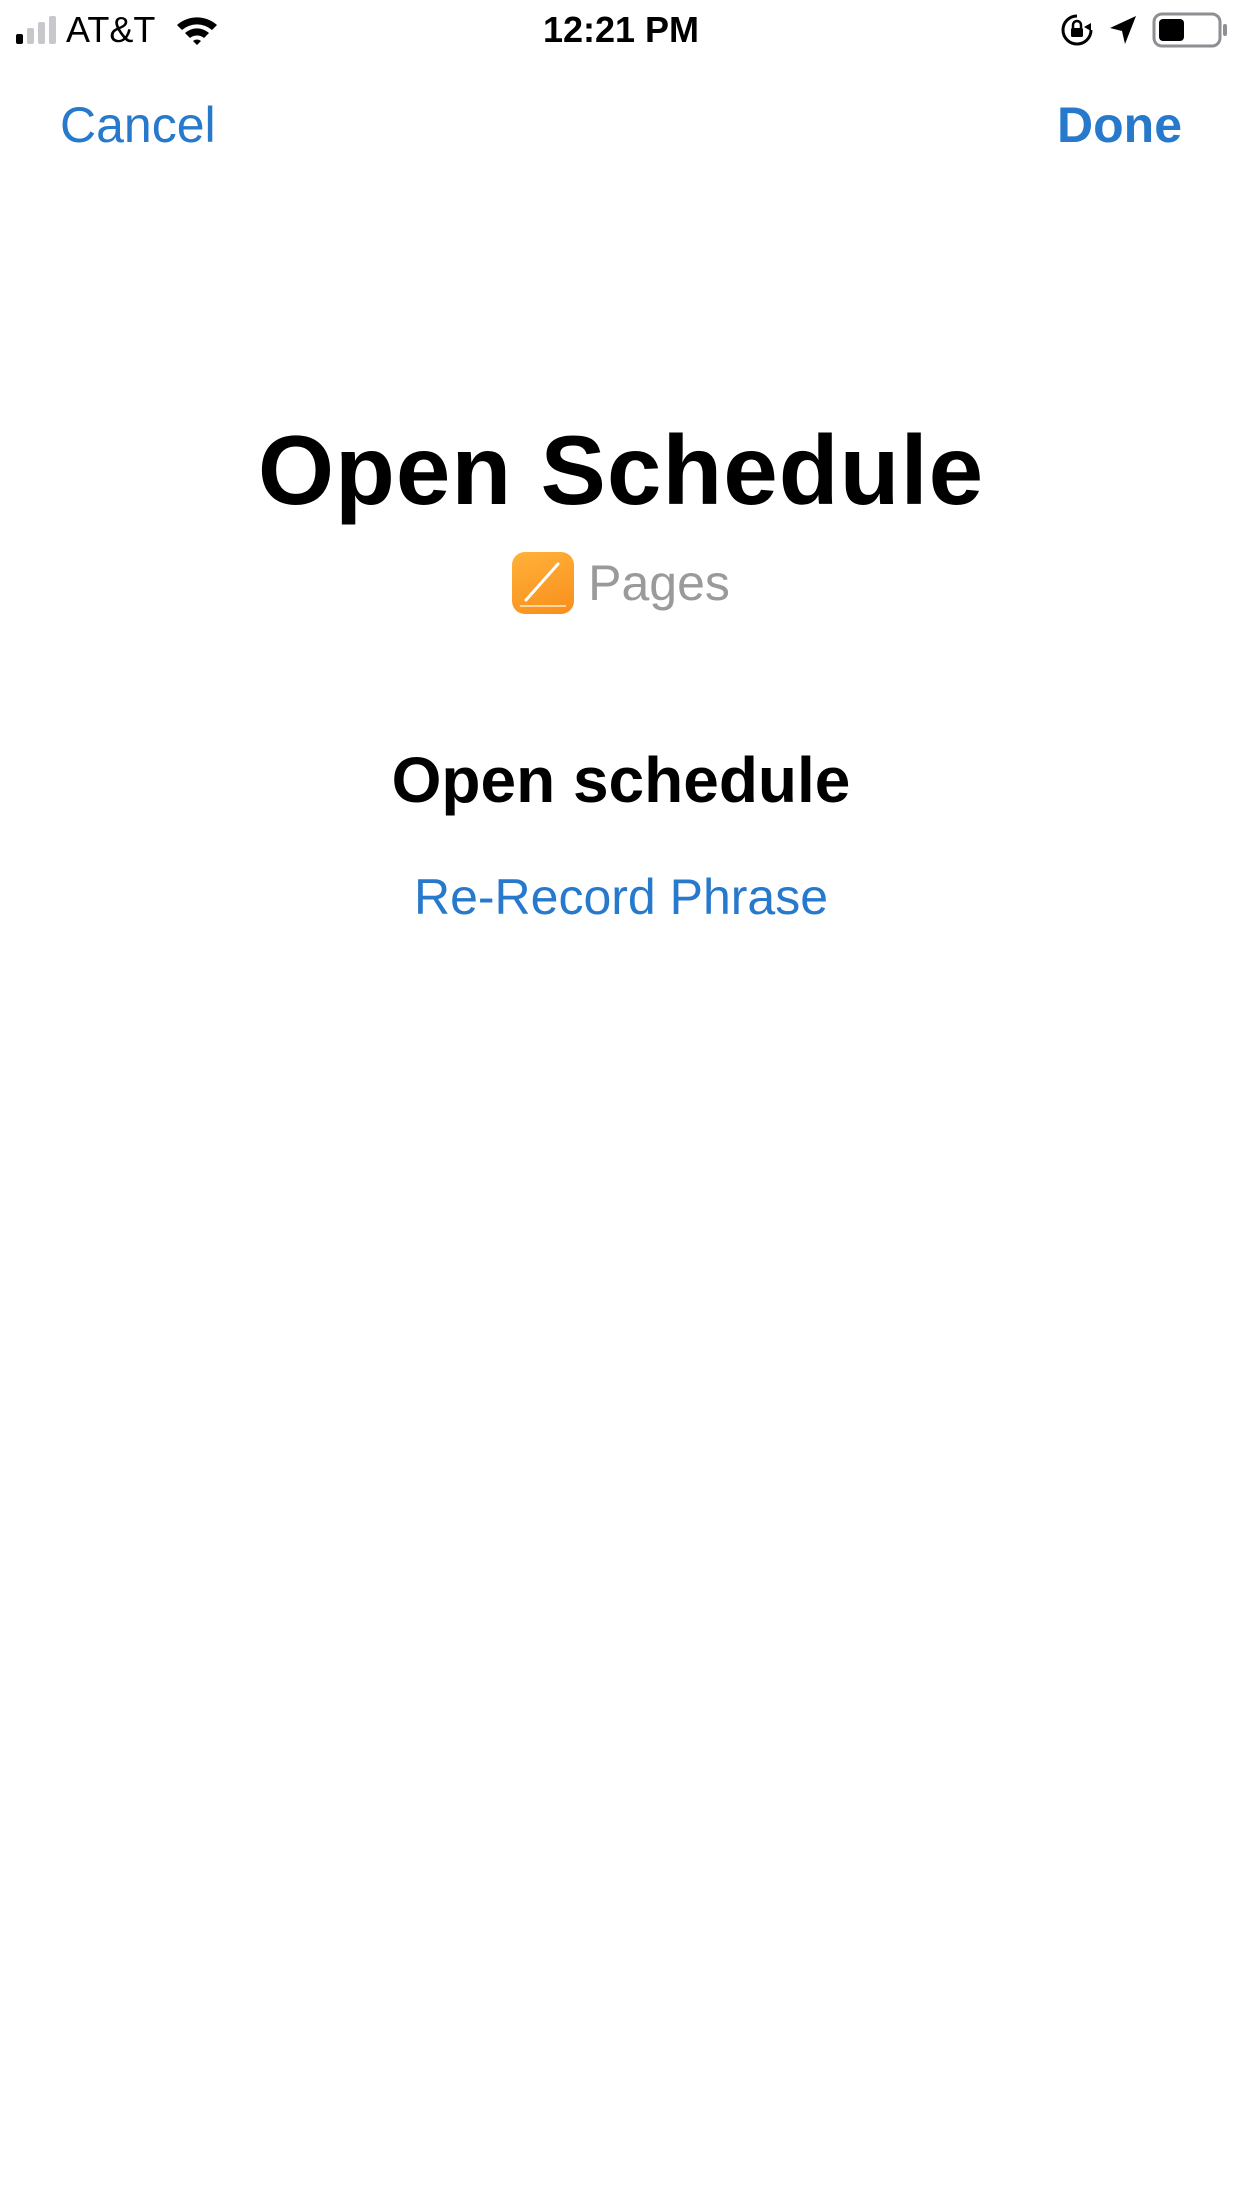  I want to click on status-bar: AT&T 12:21 PM, so click(621, 30).